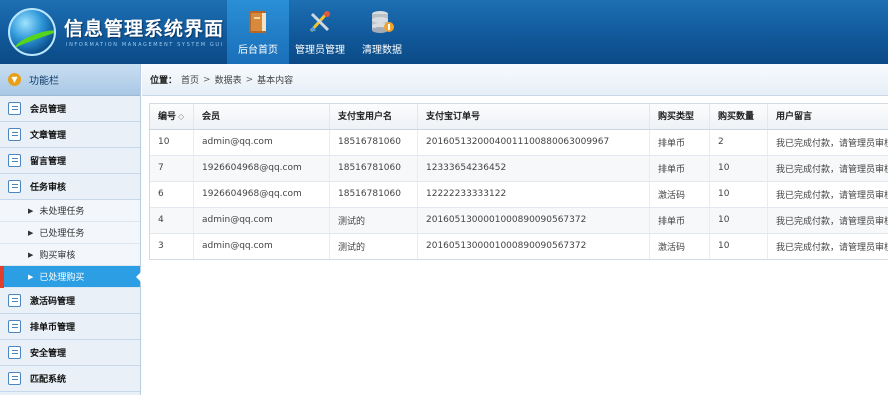 The image size is (888, 395). I want to click on sidebar-title: 功能栏, so click(44, 81).